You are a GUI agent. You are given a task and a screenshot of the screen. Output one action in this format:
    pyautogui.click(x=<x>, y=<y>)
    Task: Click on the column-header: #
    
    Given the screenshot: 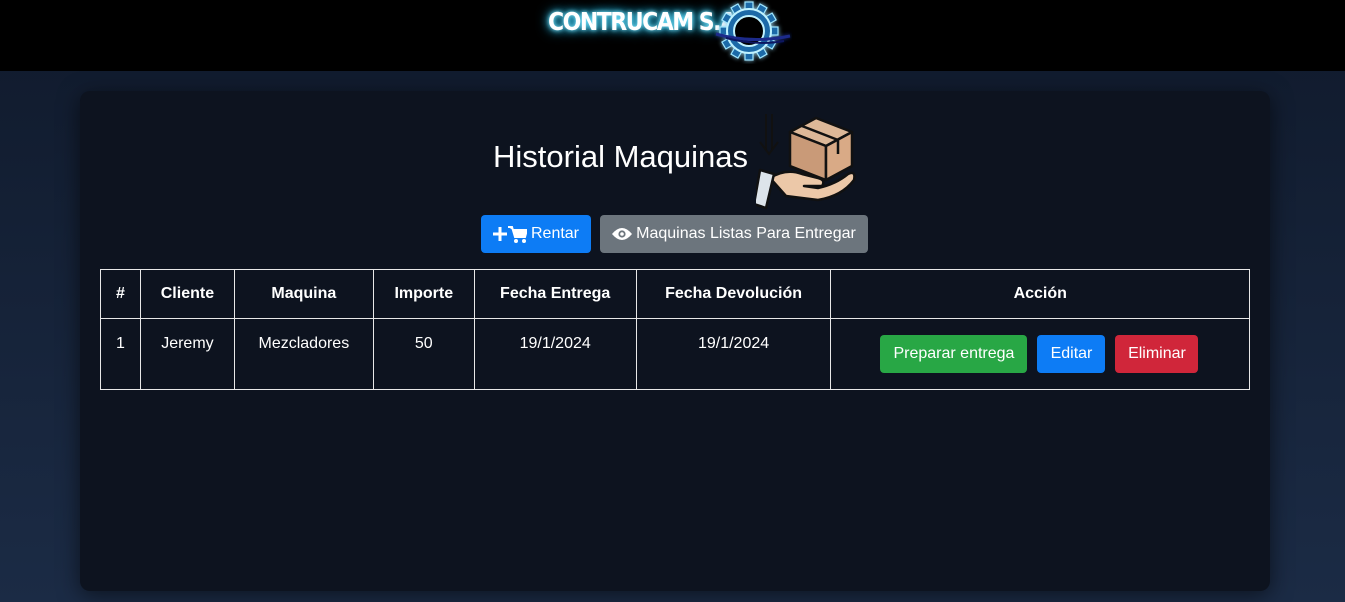 What is the action you would take?
    pyautogui.click(x=120, y=294)
    